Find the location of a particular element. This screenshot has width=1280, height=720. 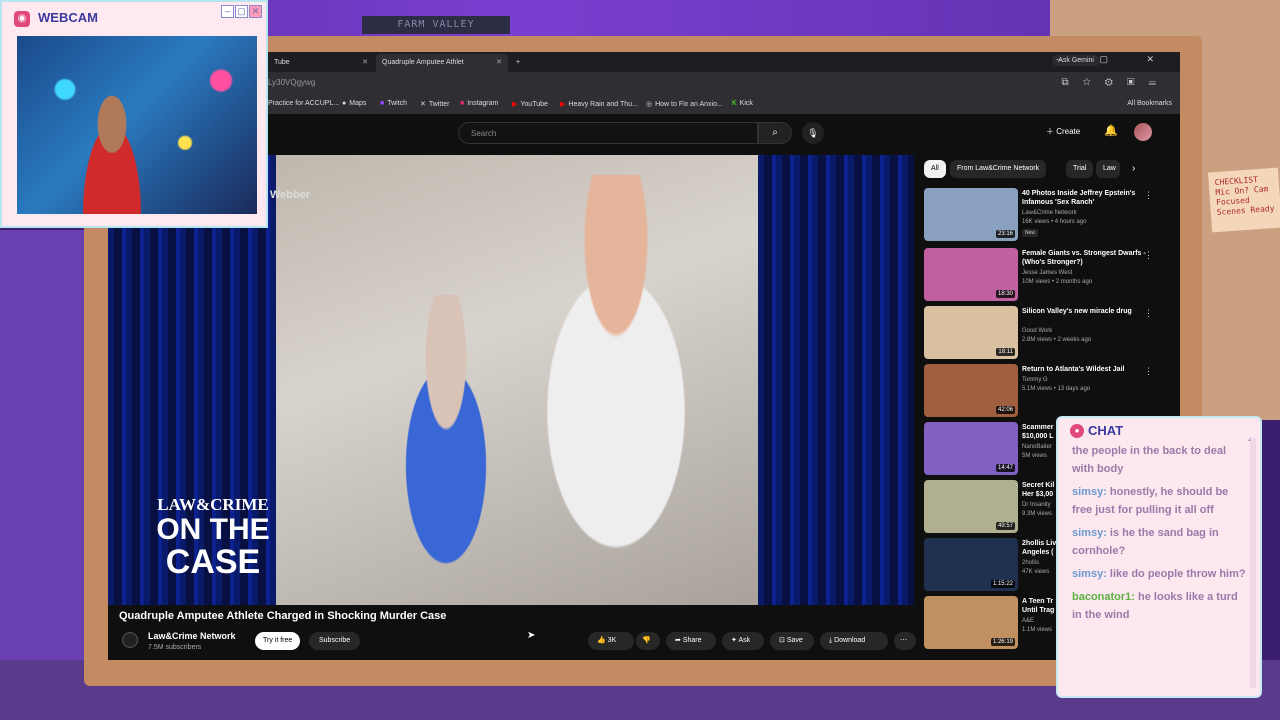

chip-all: All is located at coordinates (935, 169).